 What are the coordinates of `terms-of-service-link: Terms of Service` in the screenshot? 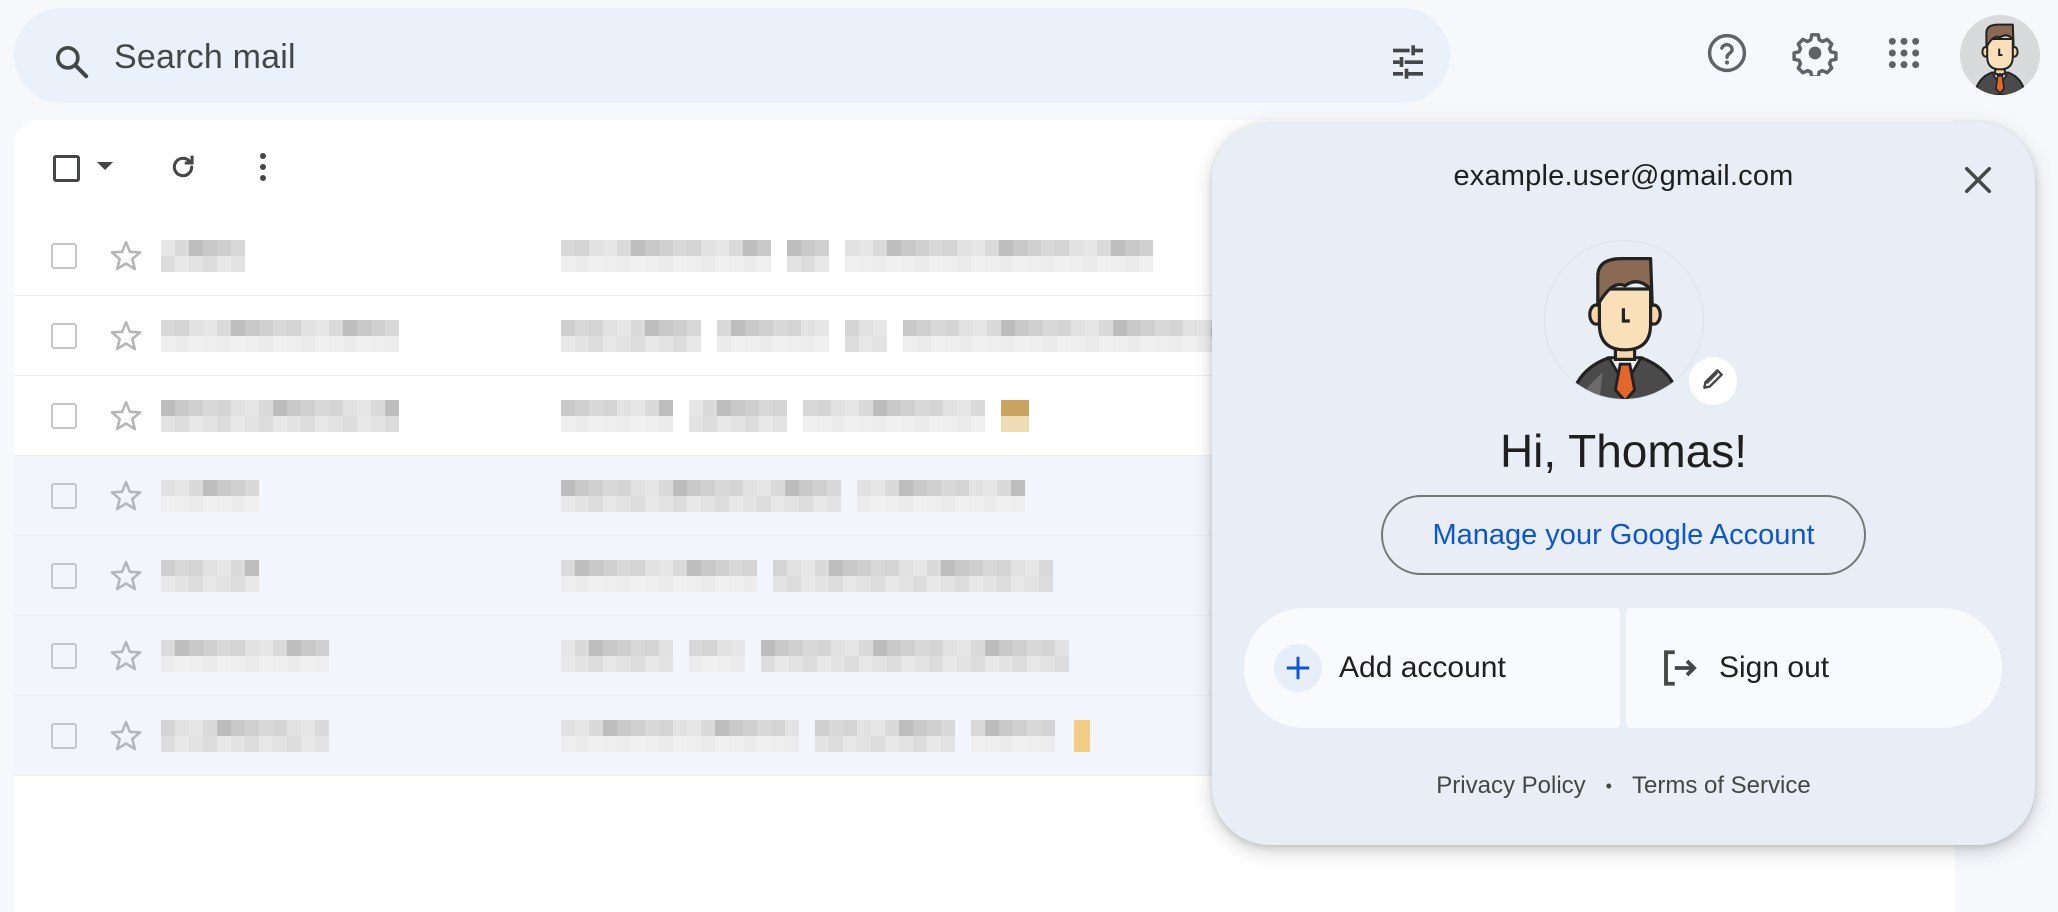 It's located at (1721, 786).